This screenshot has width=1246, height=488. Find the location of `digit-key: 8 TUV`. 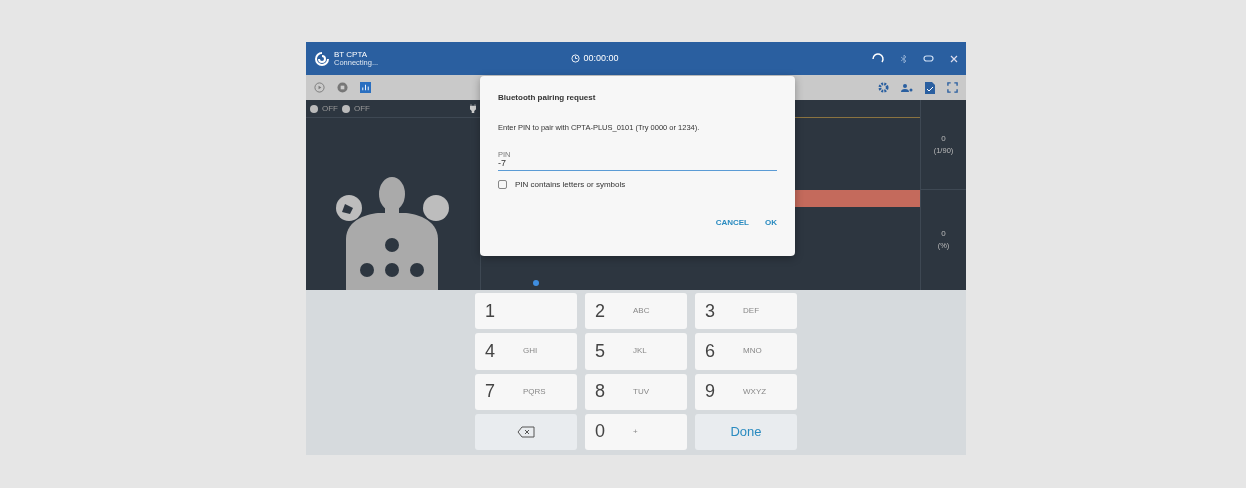

digit-key: 8 TUV is located at coordinates (636, 391).